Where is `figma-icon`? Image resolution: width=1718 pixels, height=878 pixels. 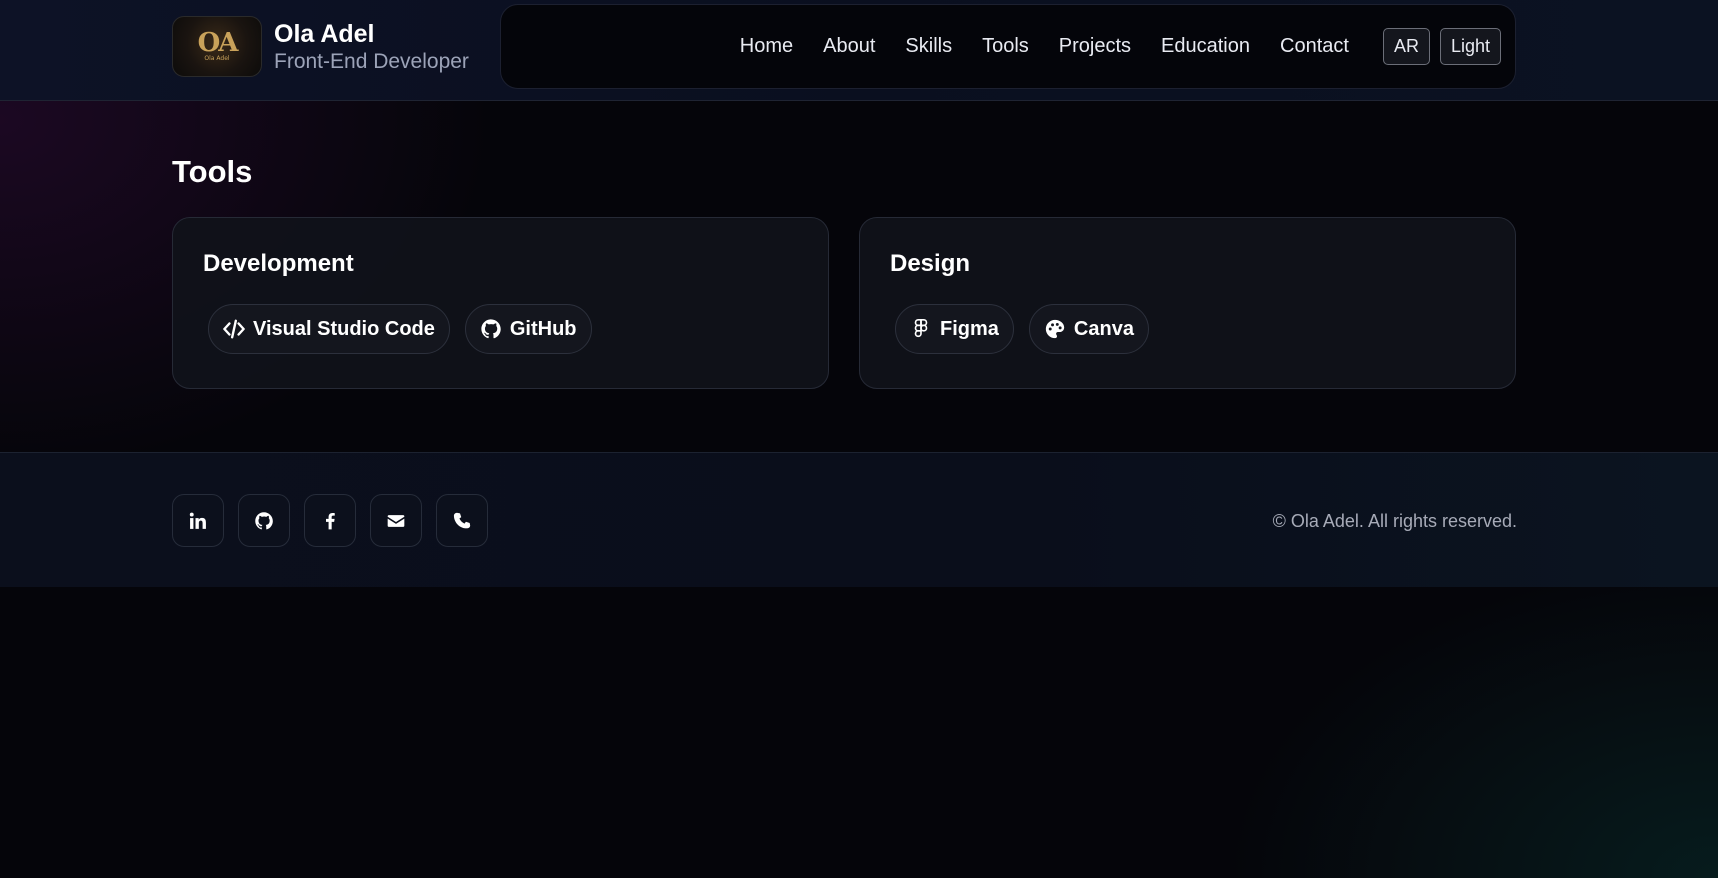 figma-icon is located at coordinates (921, 329).